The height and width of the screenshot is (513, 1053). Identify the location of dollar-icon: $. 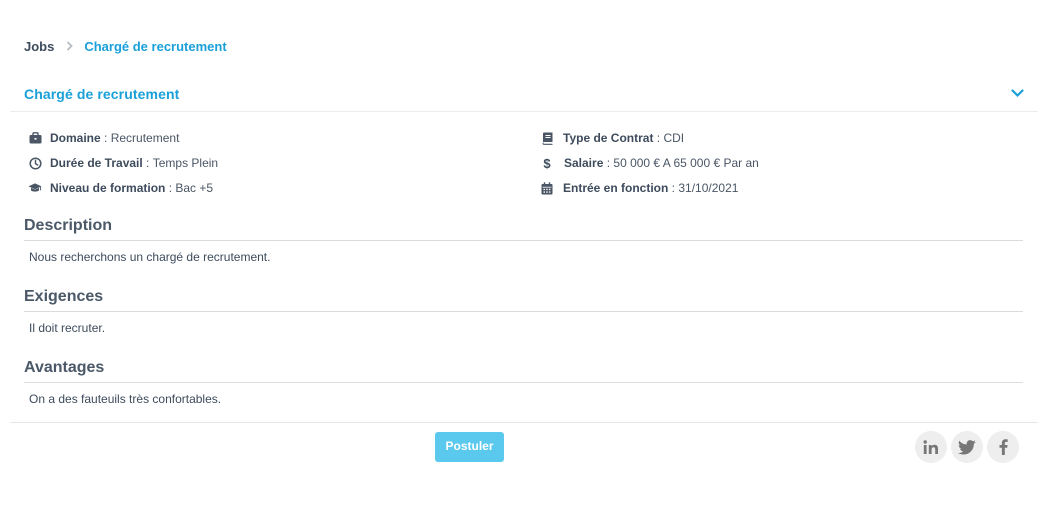
(547, 163).